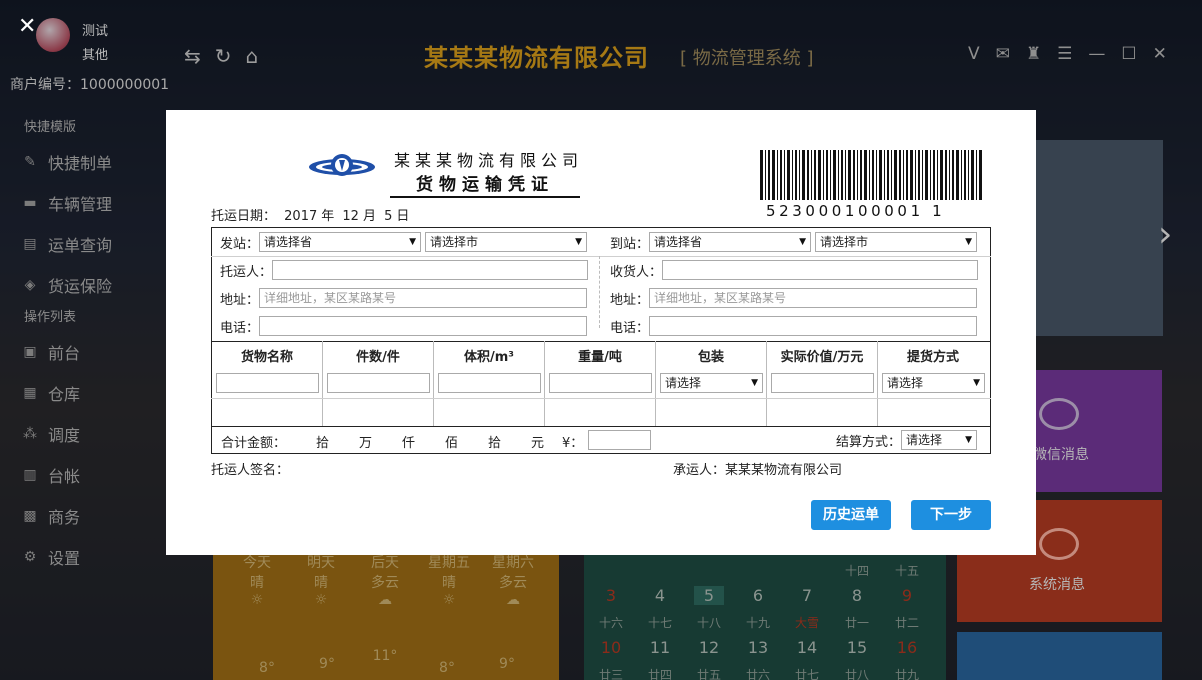 This screenshot has width=1202, height=680. What do you see at coordinates (820, 270) in the screenshot?
I see `consignee-input` at bounding box center [820, 270].